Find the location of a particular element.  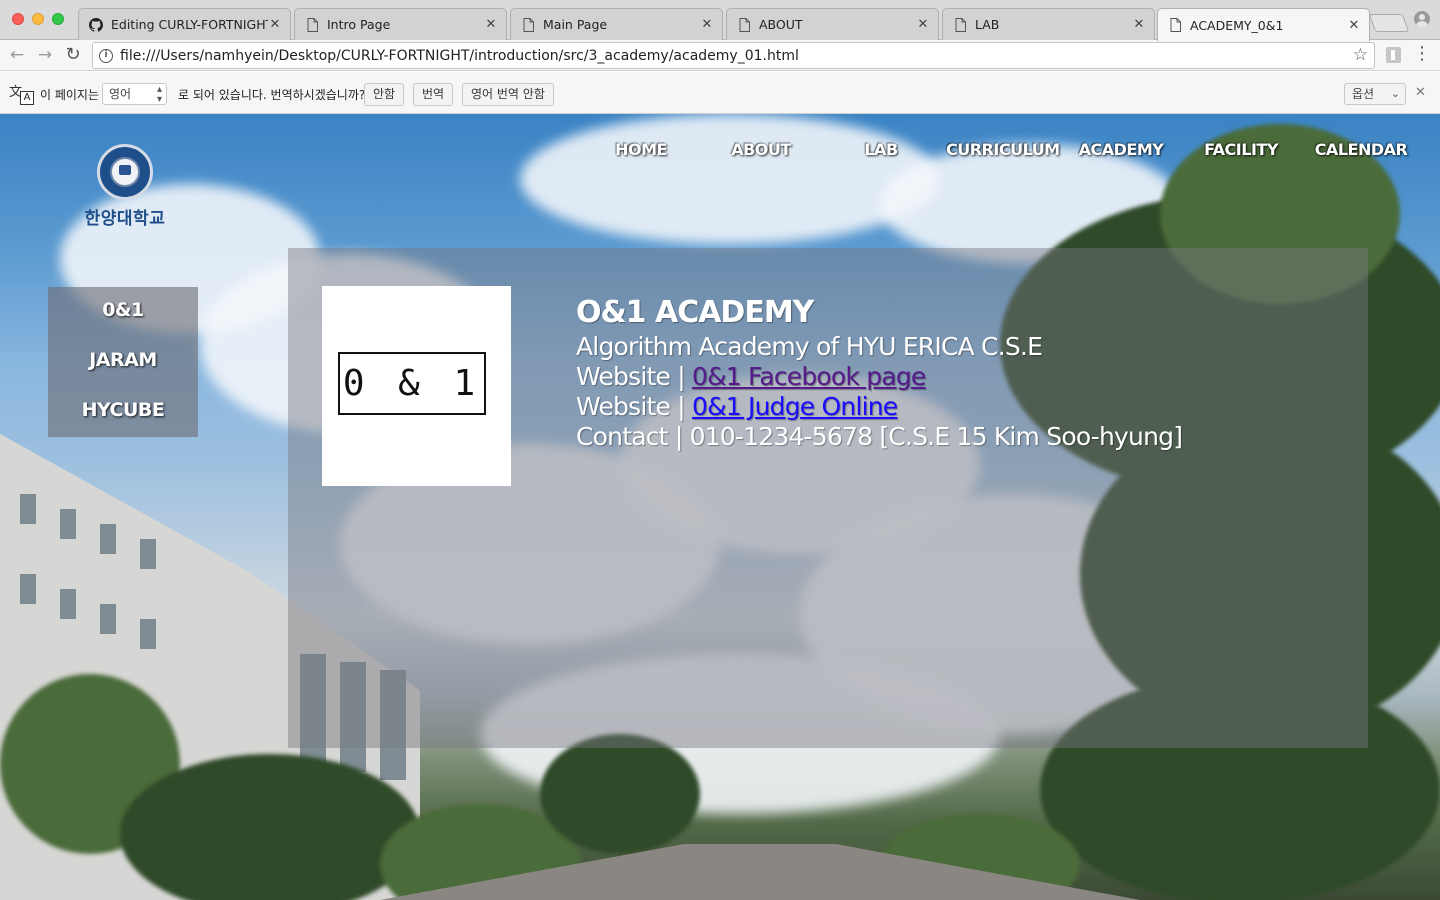

forward-arrow-icon: → is located at coordinates (45, 55).